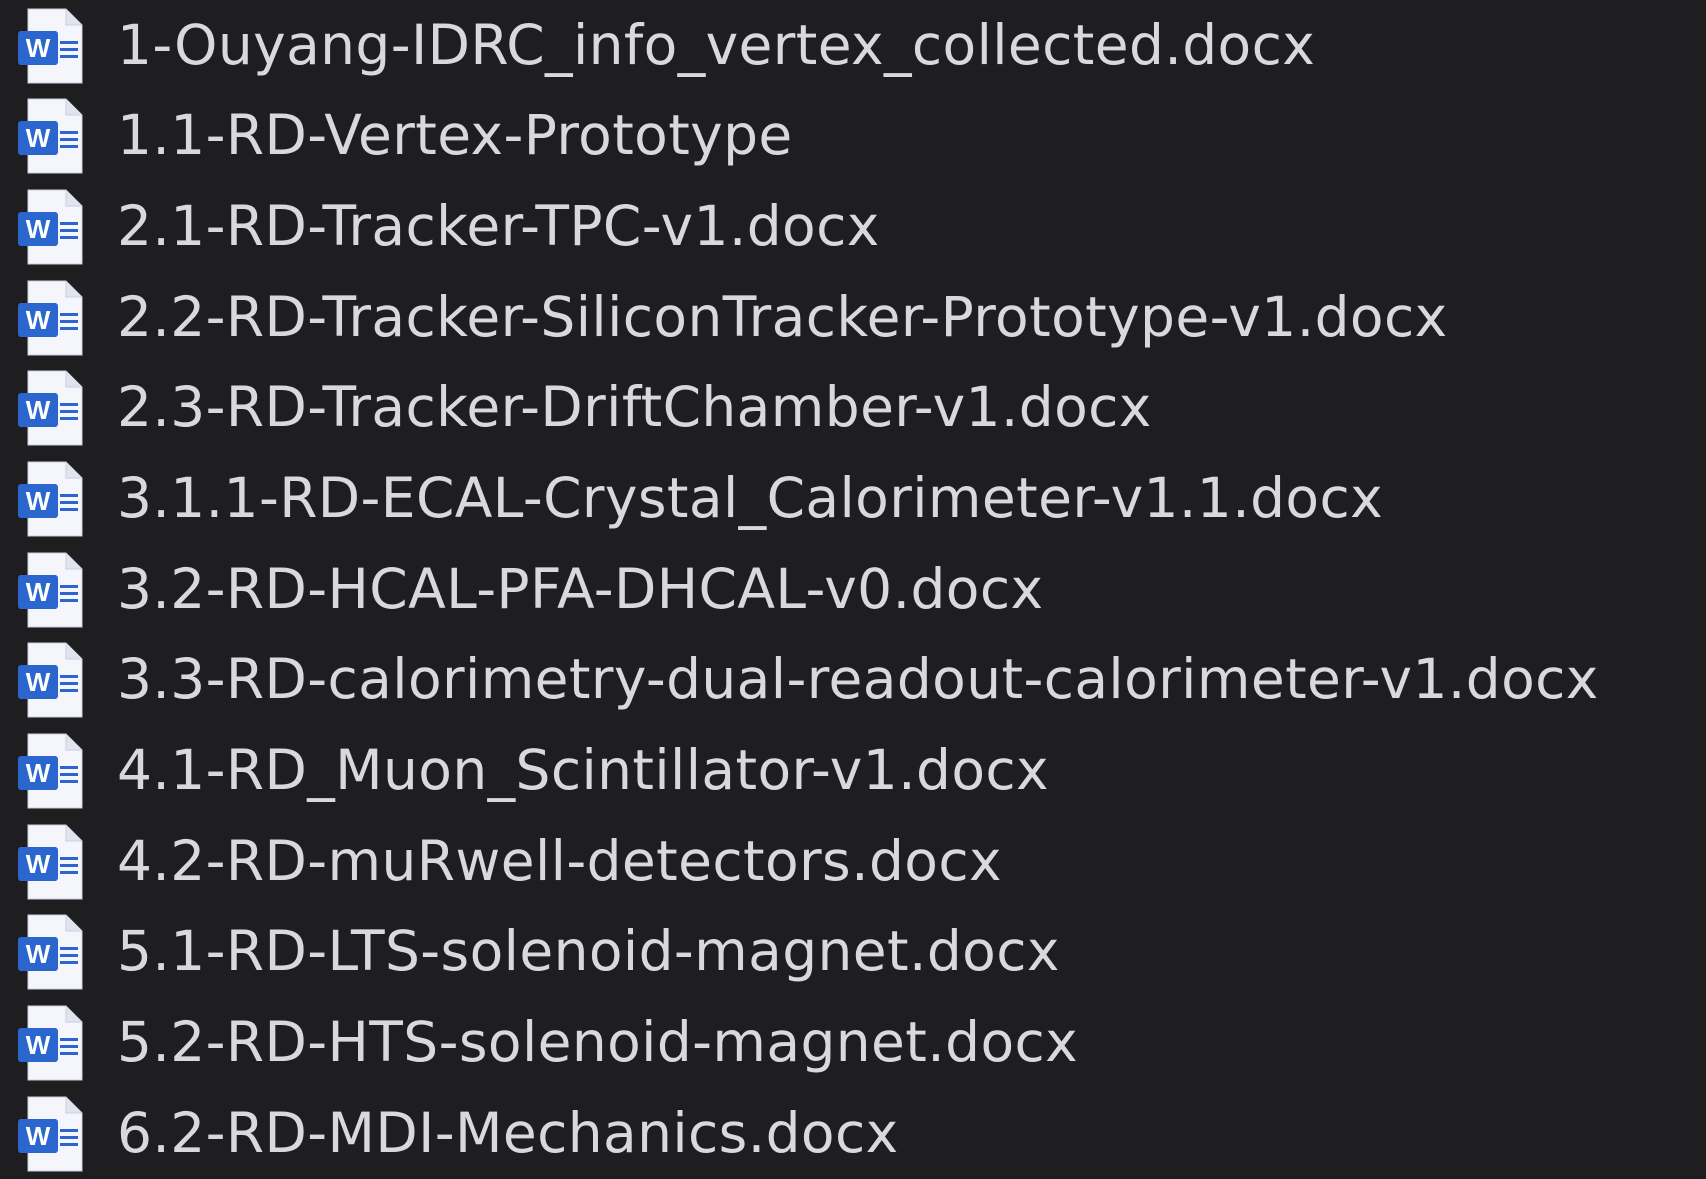 The width and height of the screenshot is (1706, 1179). Describe the element at coordinates (583, 770) in the screenshot. I see `file-name: 4.1-RD_Muon_Scintillator-v1.docx` at that location.